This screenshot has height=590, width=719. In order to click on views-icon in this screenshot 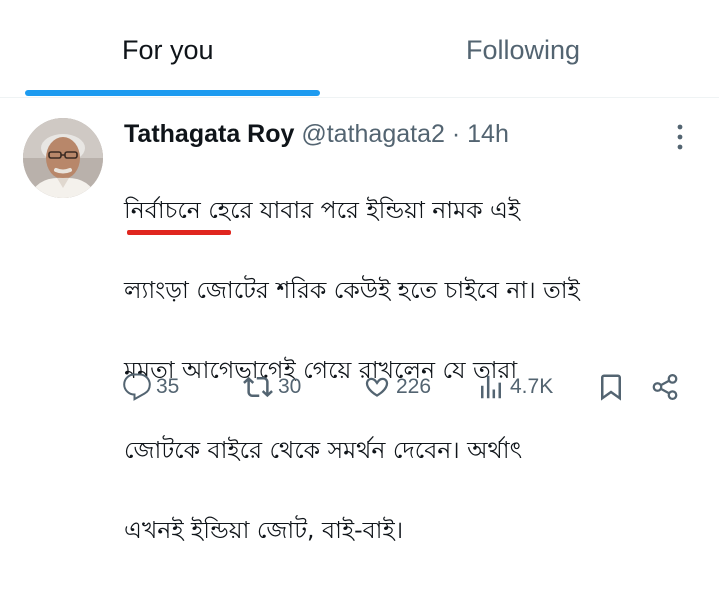, I will do `click(491, 387)`.